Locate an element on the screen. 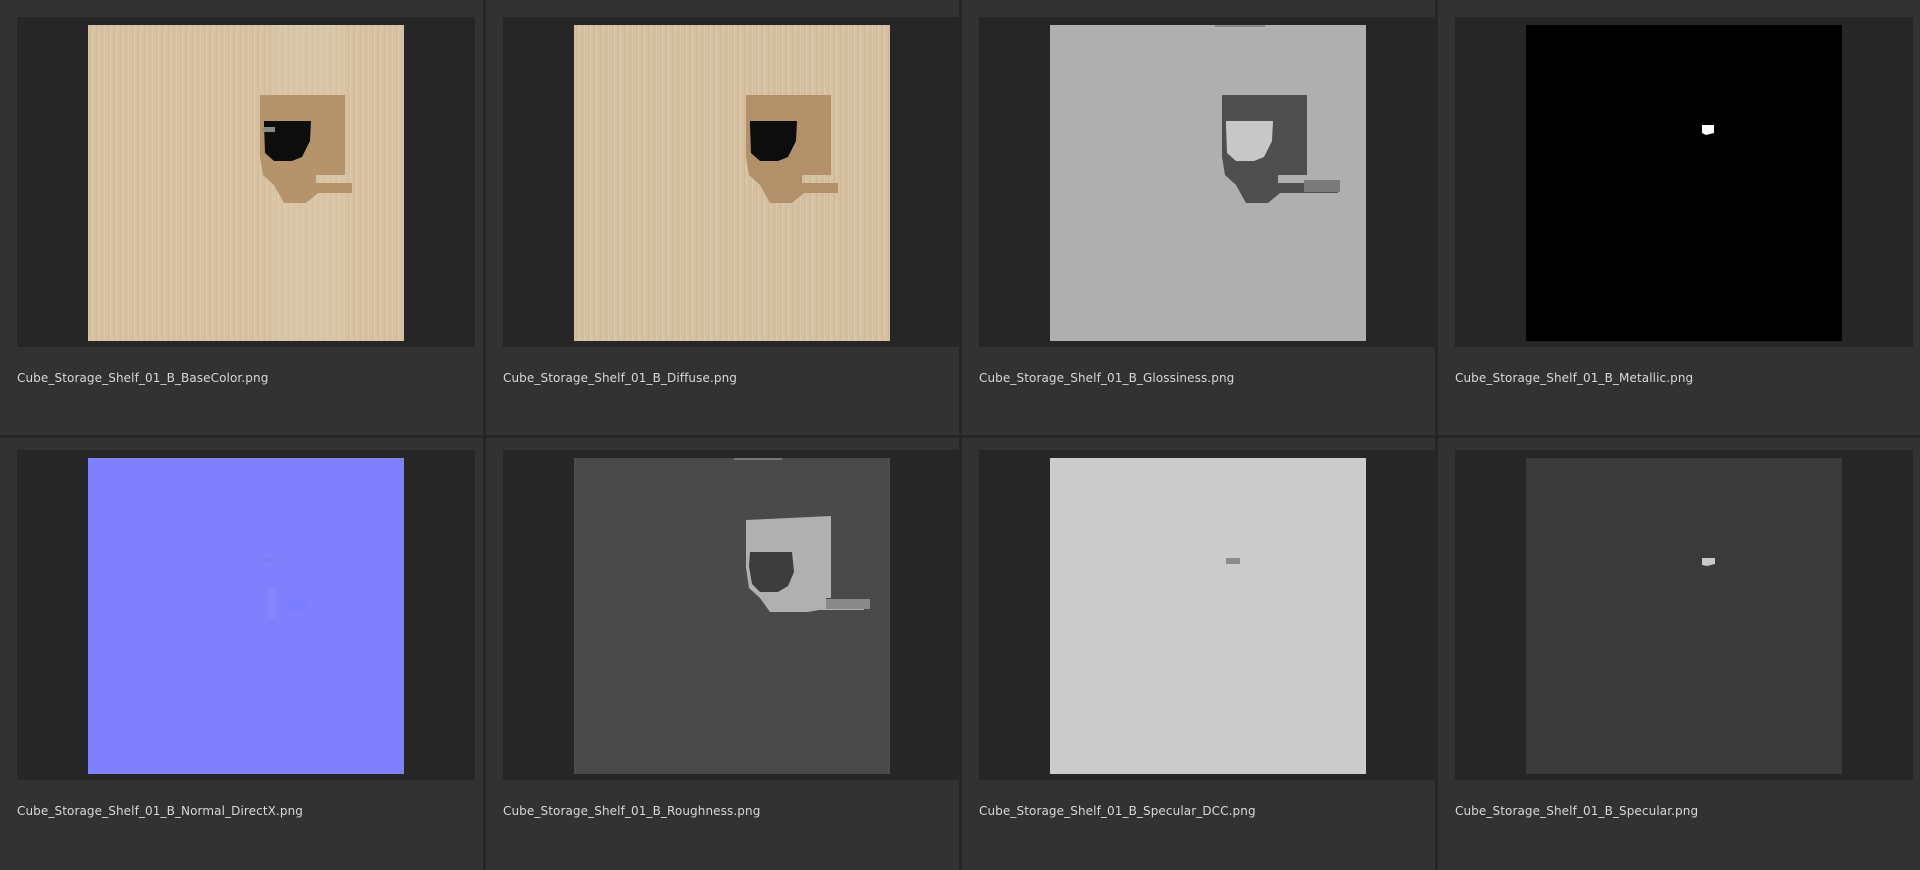 Image resolution: width=1920 pixels, height=870 pixels. asset-tile-glossiness: Cube_Storage_Shelf_01_B_Glossiness.png is located at coordinates (1198, 217).